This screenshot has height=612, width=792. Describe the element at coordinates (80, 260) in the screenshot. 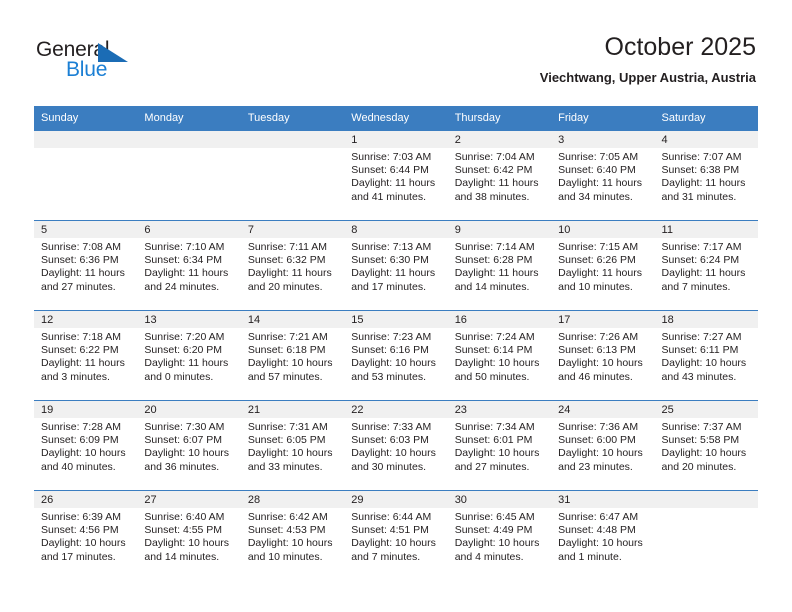

I see `sunset-text: Sunset: 6:36 PM` at that location.